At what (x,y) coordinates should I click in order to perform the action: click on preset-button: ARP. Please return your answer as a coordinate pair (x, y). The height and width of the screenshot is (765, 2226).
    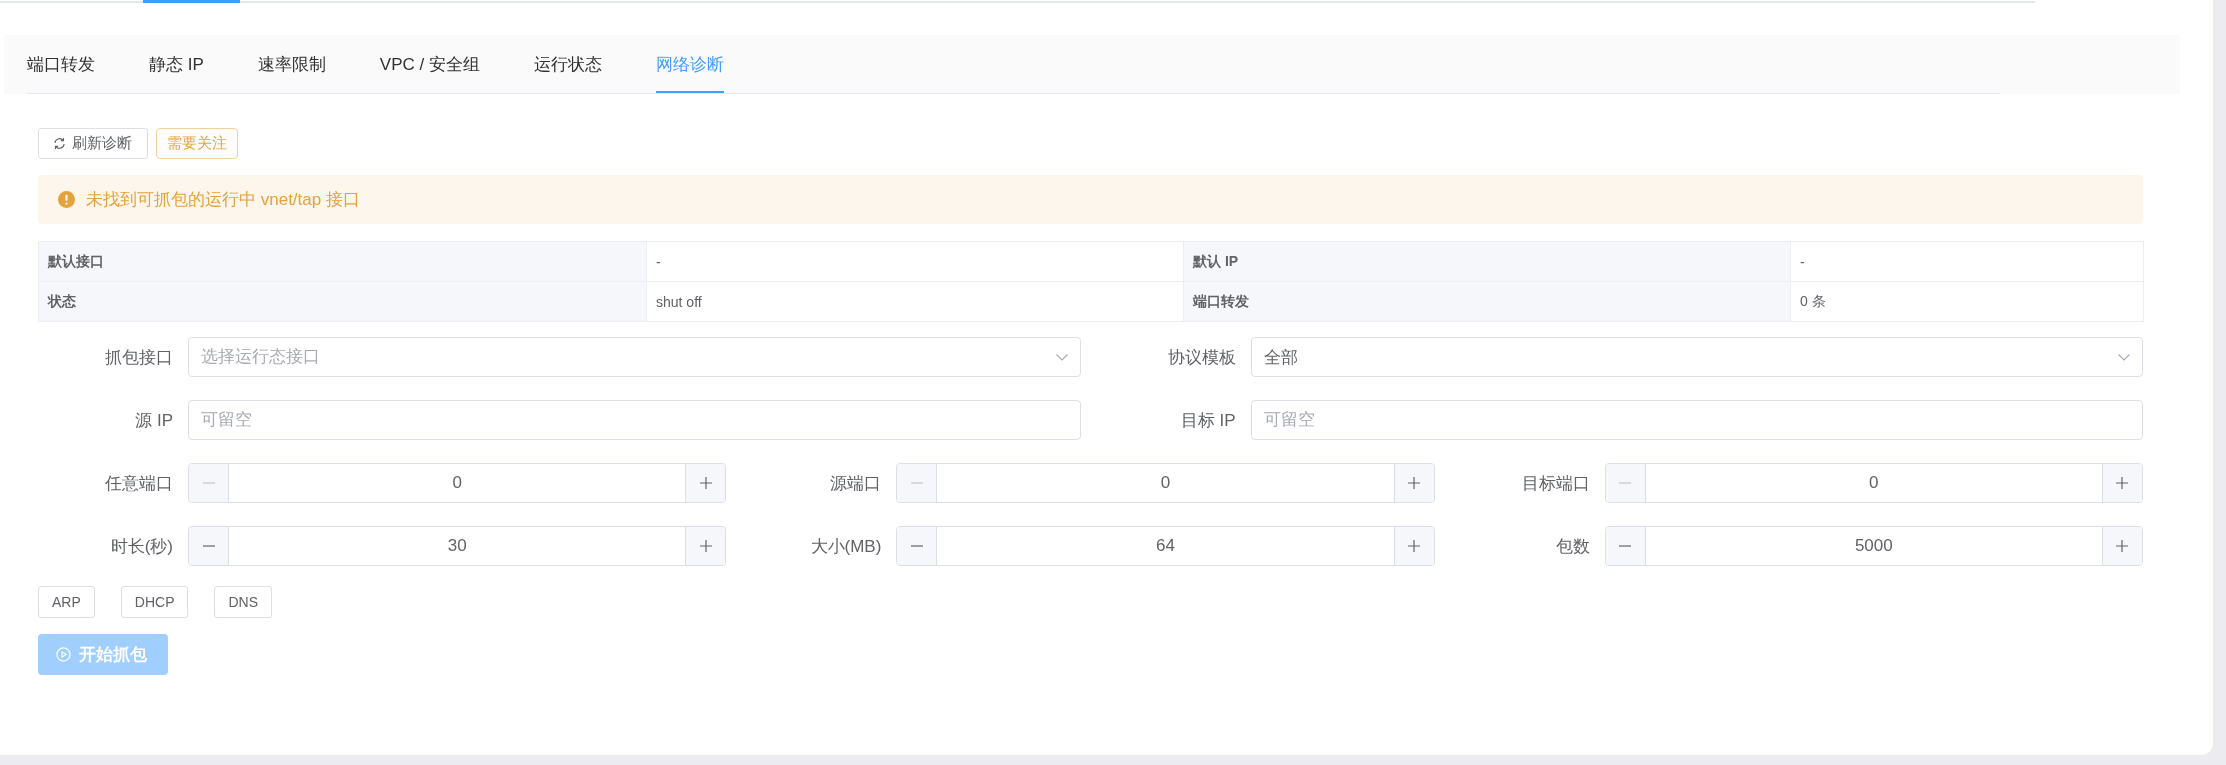
    Looking at the image, I should click on (66, 602).